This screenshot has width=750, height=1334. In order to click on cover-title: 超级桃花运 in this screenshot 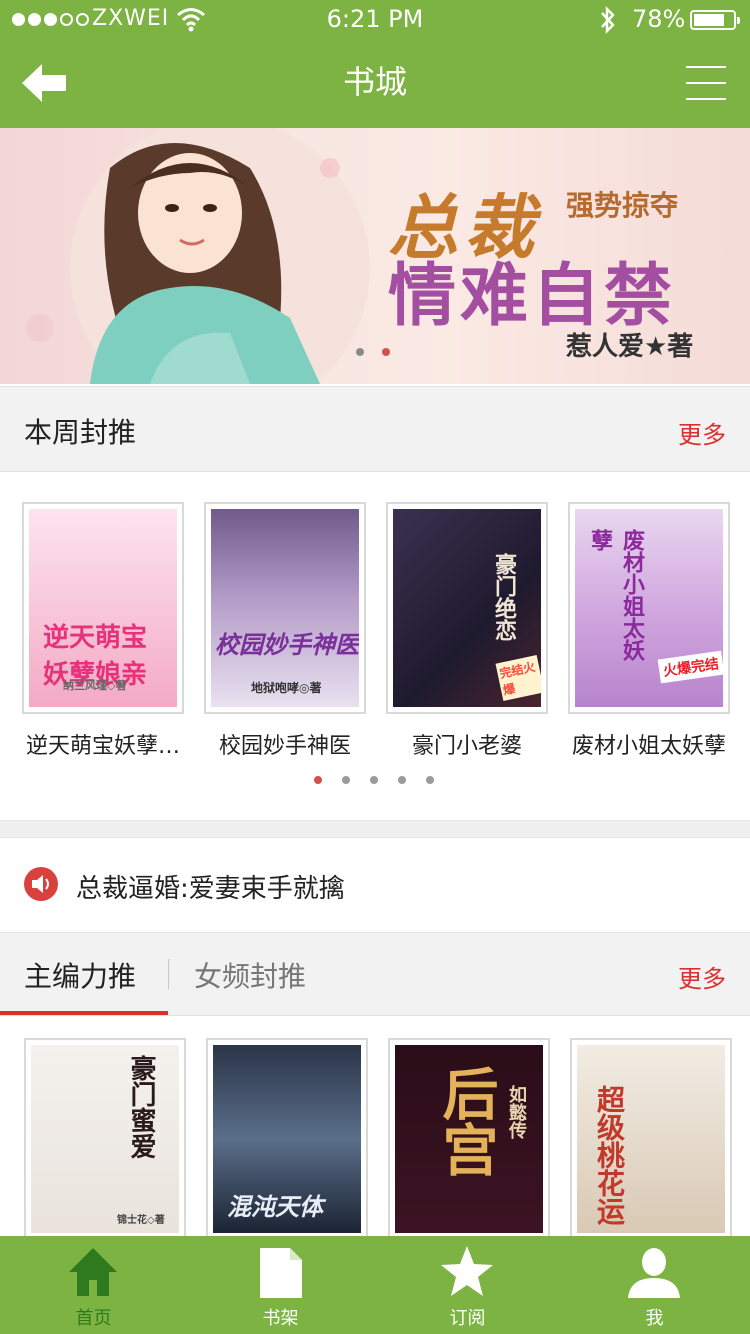, I will do `click(609, 1155)`.